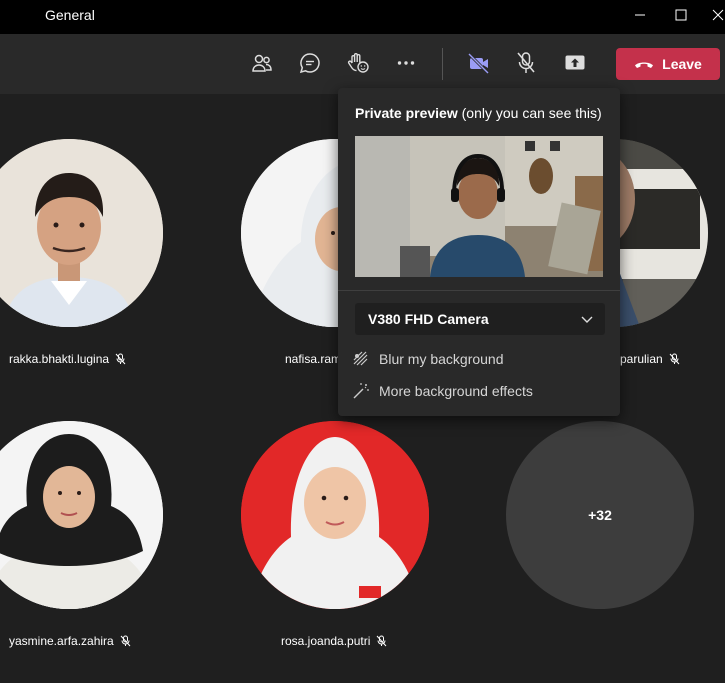 Image resolution: width=725 pixels, height=683 pixels. I want to click on participant-name: nafisa.ram, so click(313, 359).